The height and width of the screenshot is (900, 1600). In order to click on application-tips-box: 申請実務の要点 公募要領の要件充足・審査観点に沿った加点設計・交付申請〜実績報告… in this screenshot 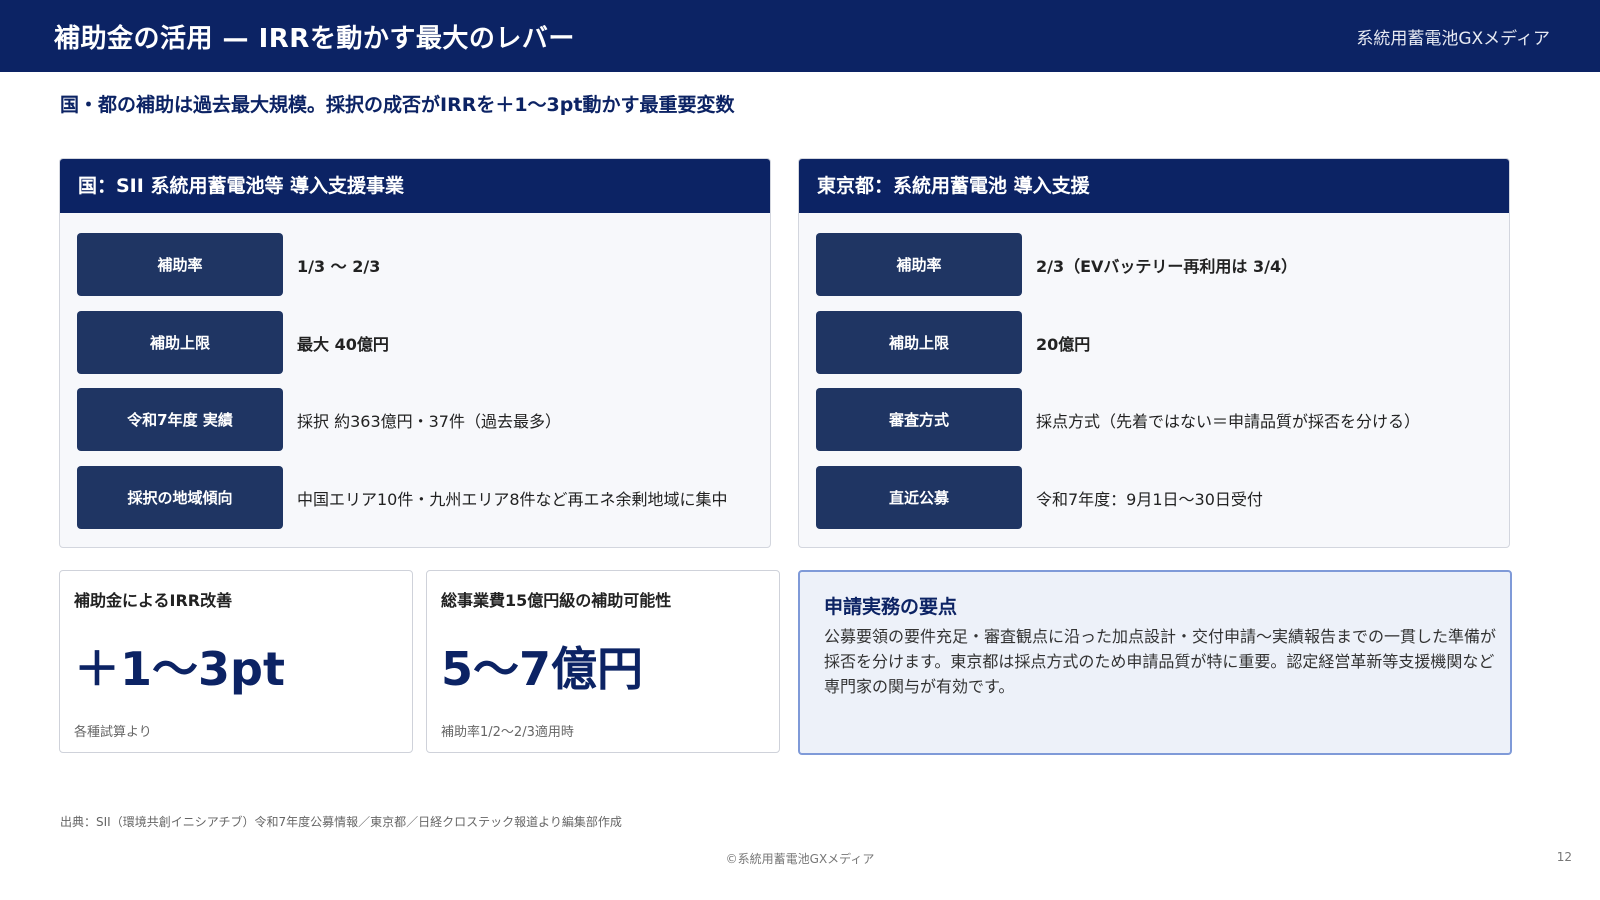, I will do `click(1155, 662)`.